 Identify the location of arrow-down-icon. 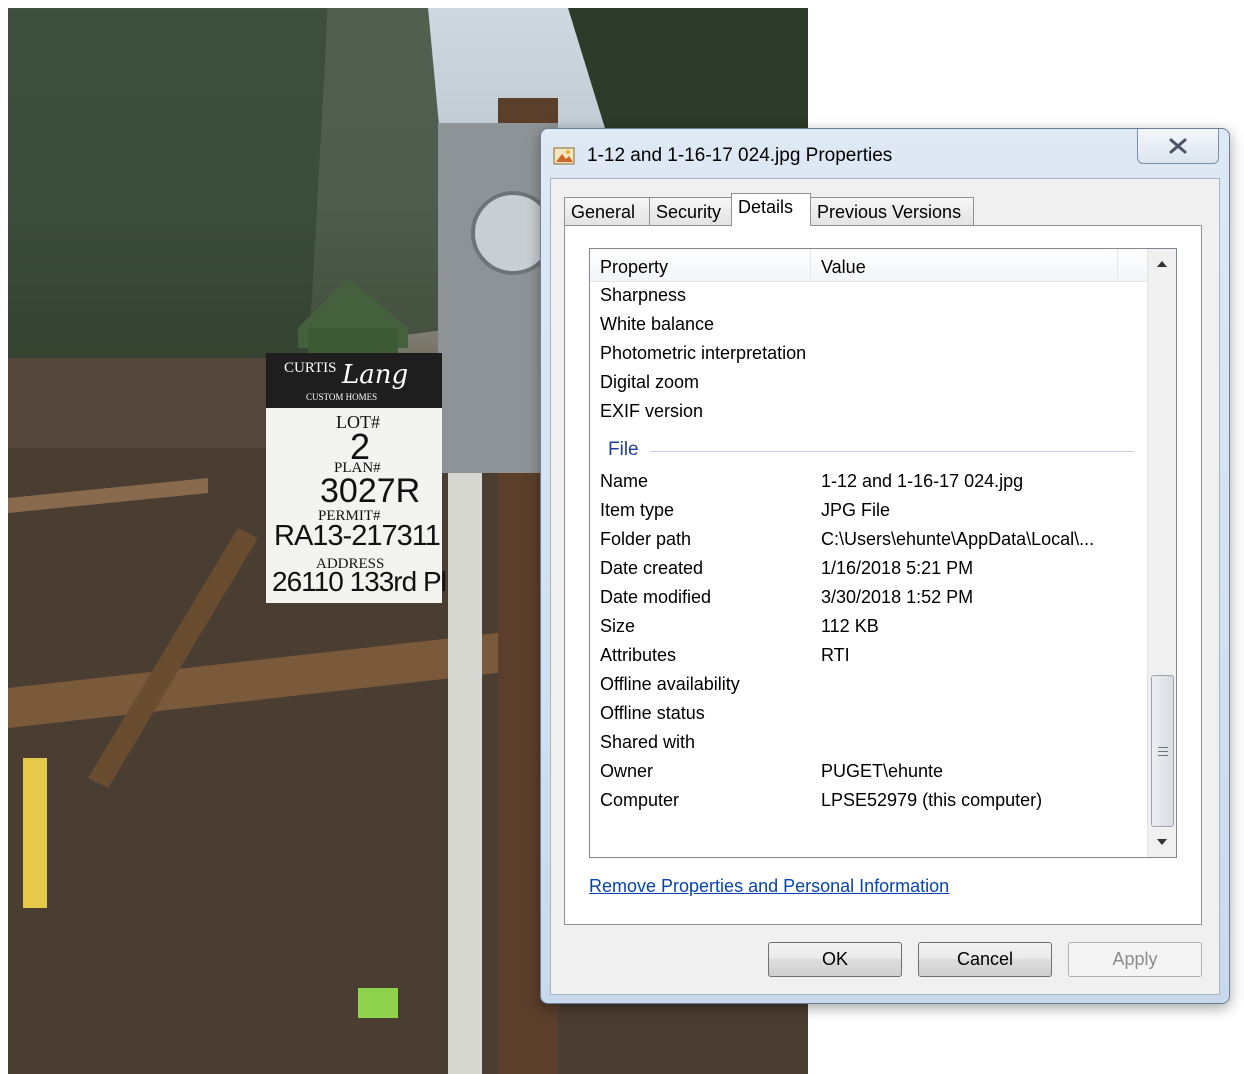
(1162, 842).